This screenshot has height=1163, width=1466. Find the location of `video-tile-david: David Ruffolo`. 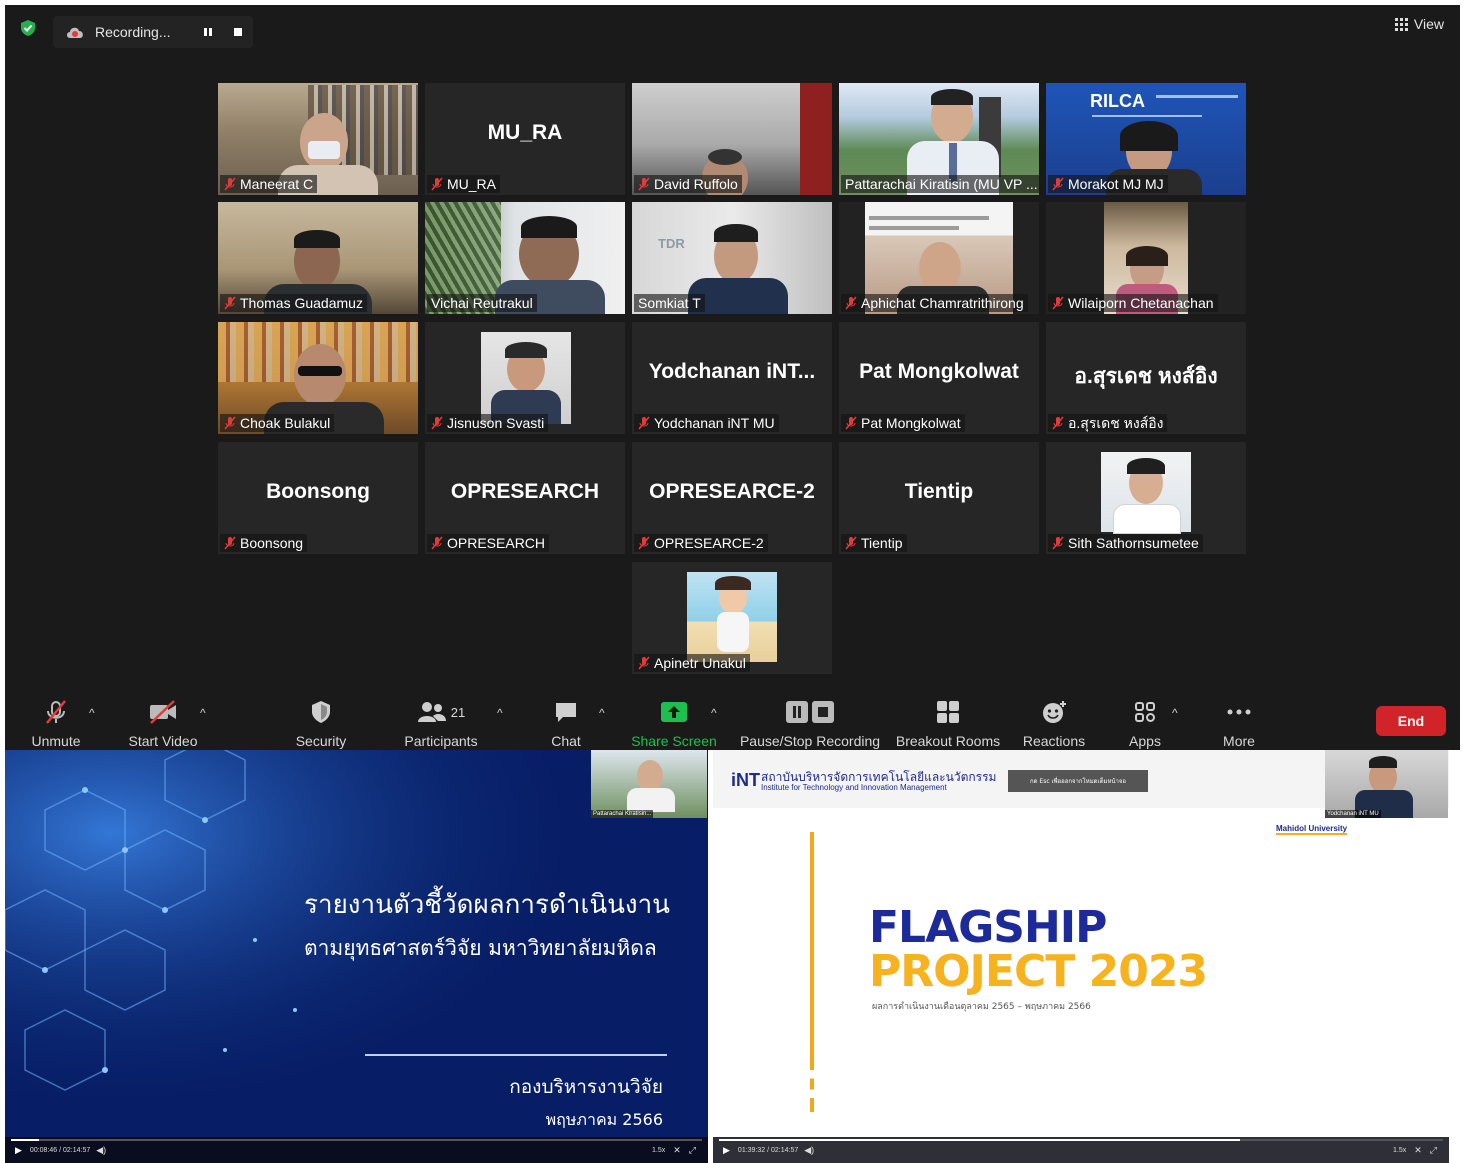

video-tile-david: David Ruffolo is located at coordinates (732, 139).